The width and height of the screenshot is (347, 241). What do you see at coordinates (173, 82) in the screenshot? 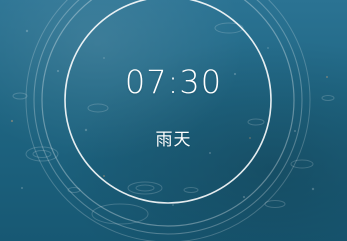
I see `clock-time: 07:30` at bounding box center [173, 82].